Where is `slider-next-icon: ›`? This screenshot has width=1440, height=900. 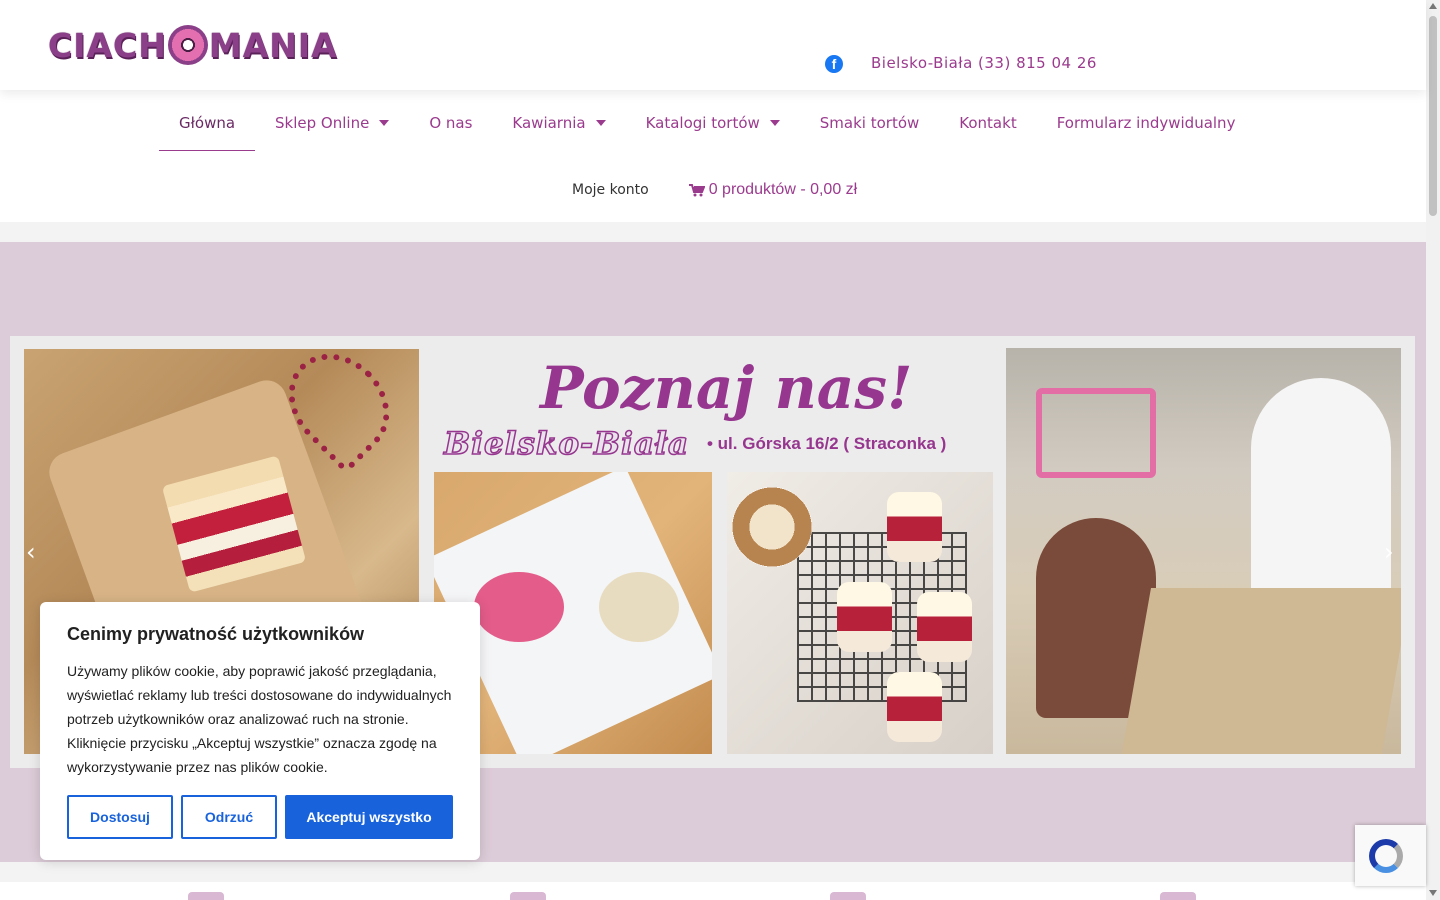
slider-next-icon: › is located at coordinates (1391, 552).